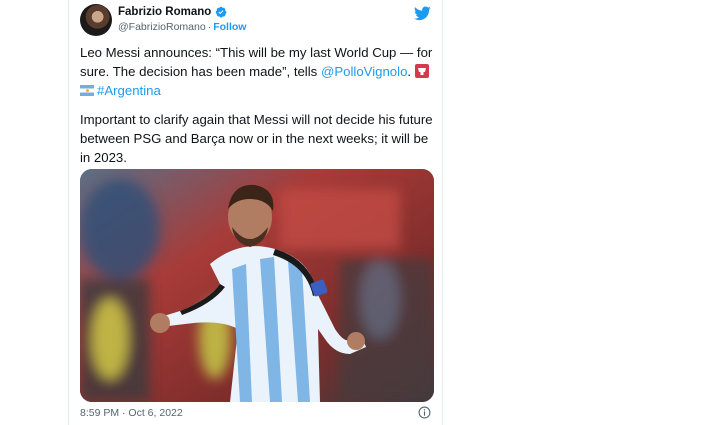  What do you see at coordinates (131, 413) in the screenshot?
I see `timestamp: 8:59 PM · Oct 6, 2022` at bounding box center [131, 413].